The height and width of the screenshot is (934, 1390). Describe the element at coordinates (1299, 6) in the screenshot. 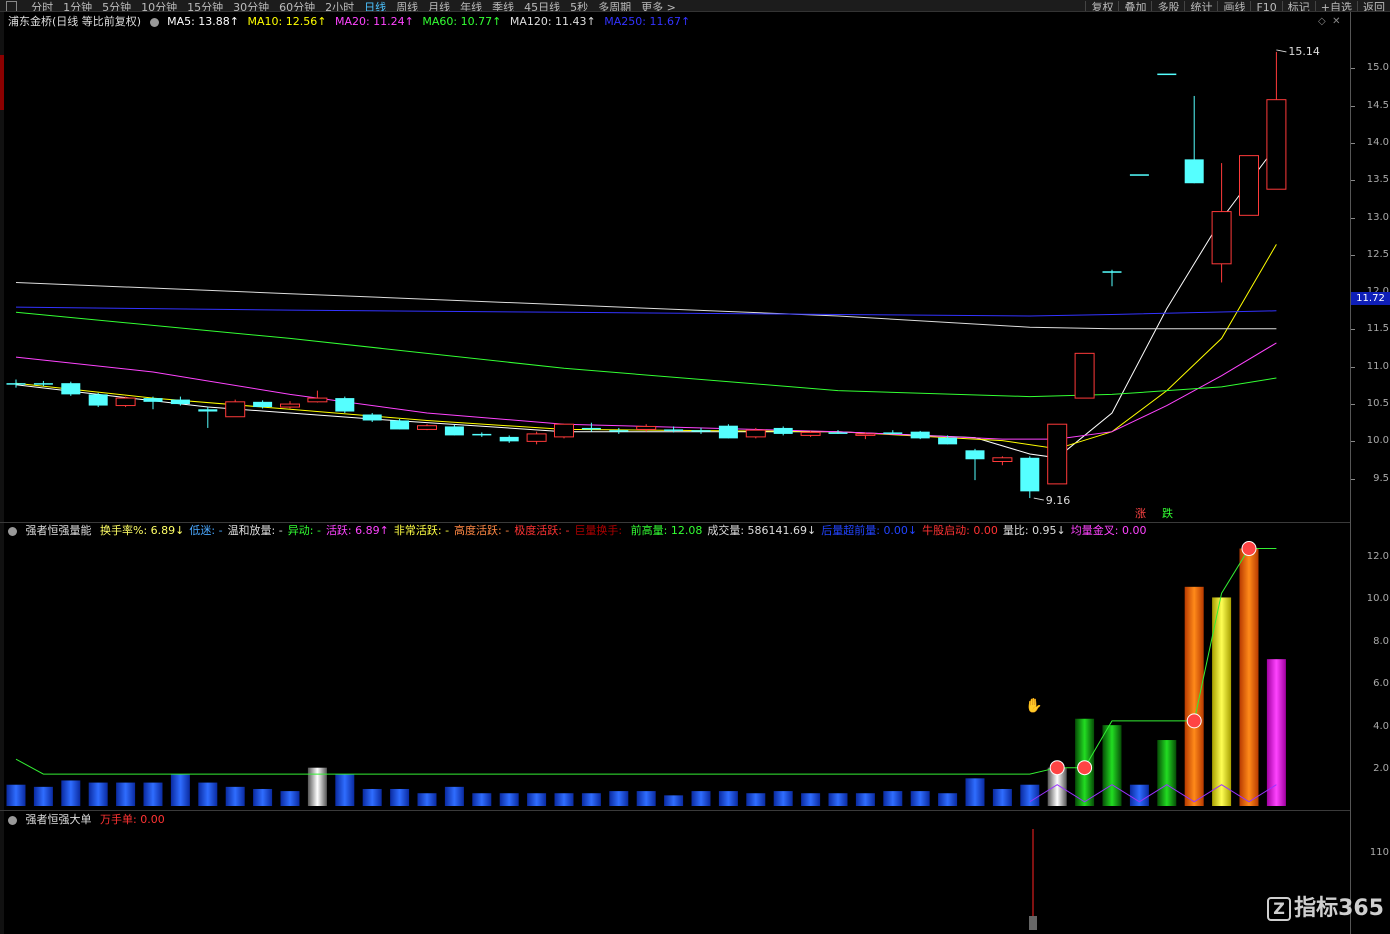

I see `toolbar-button-6: 标记` at that location.